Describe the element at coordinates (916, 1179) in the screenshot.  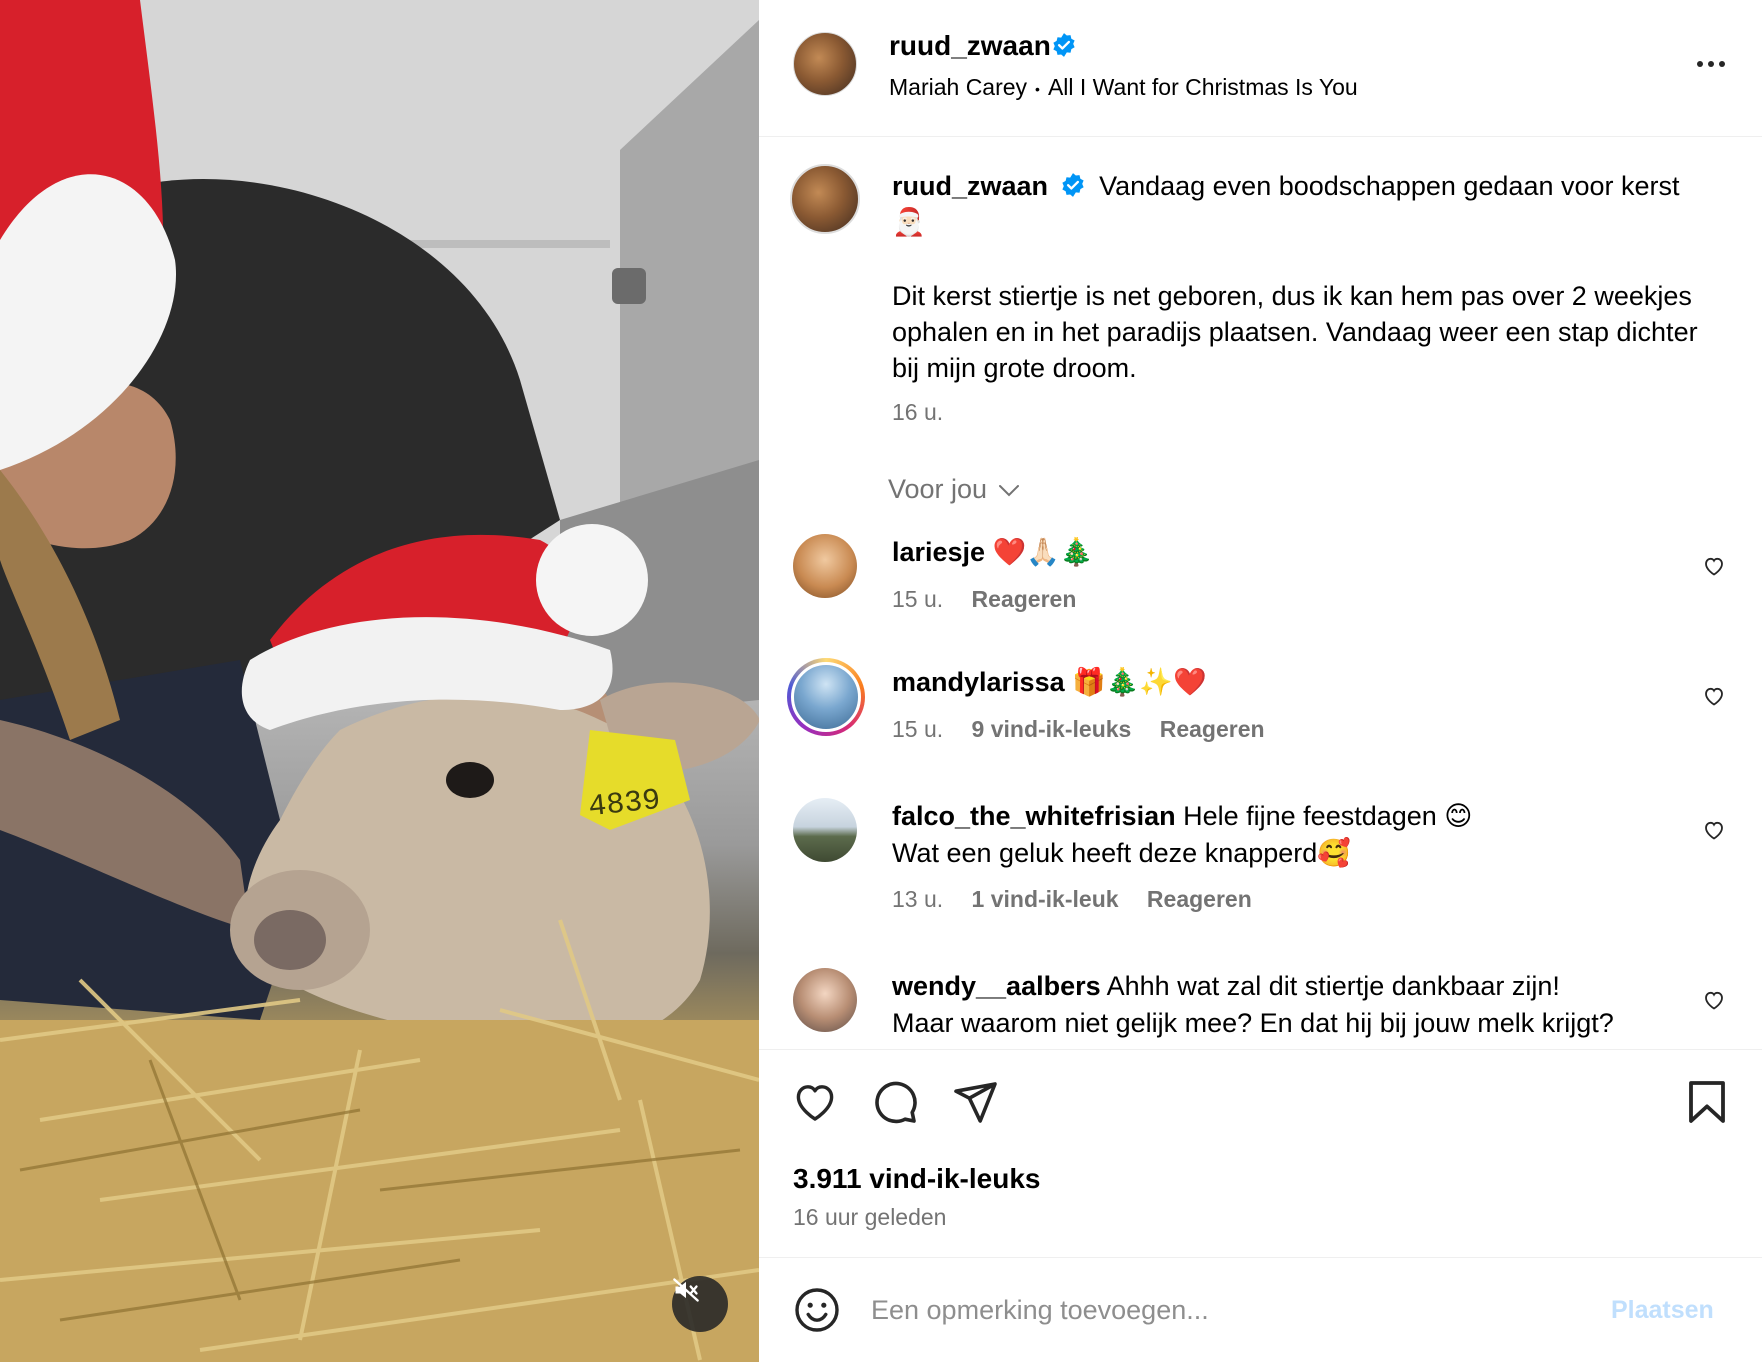
I see `likes-count: 3.911 vind-ik-leuks` at that location.